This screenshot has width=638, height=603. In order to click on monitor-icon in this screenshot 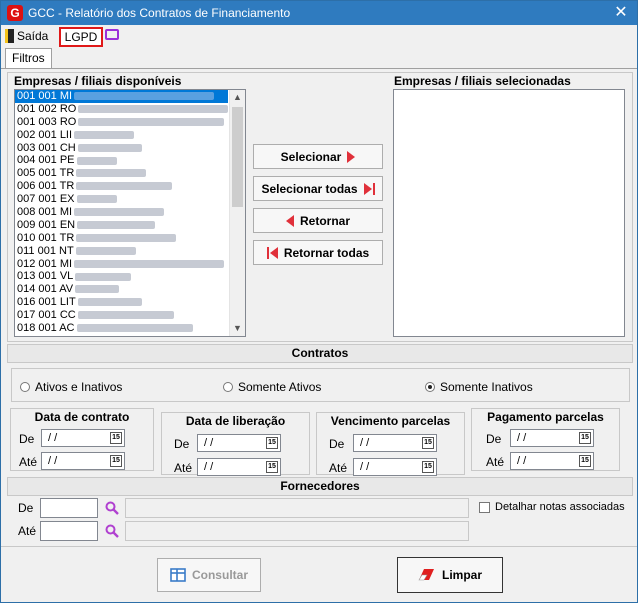, I will do `click(112, 34)`.